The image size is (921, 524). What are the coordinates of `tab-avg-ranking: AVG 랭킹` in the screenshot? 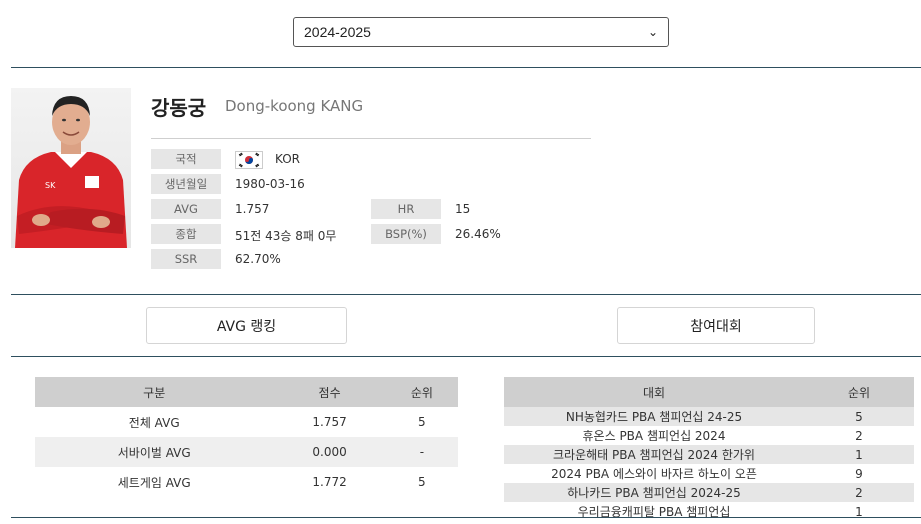 It's located at (246, 325).